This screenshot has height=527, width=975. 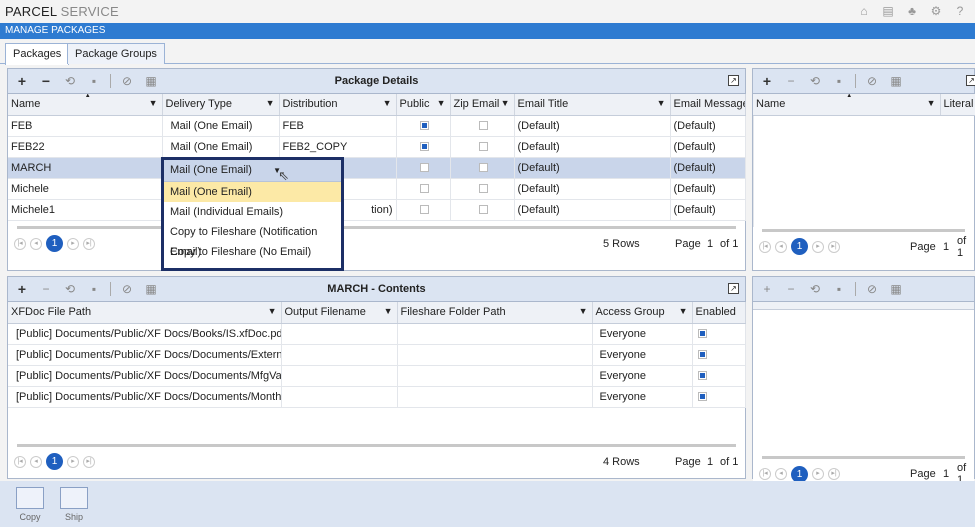 I want to click on document-icon: ▤, so click(x=888, y=11).